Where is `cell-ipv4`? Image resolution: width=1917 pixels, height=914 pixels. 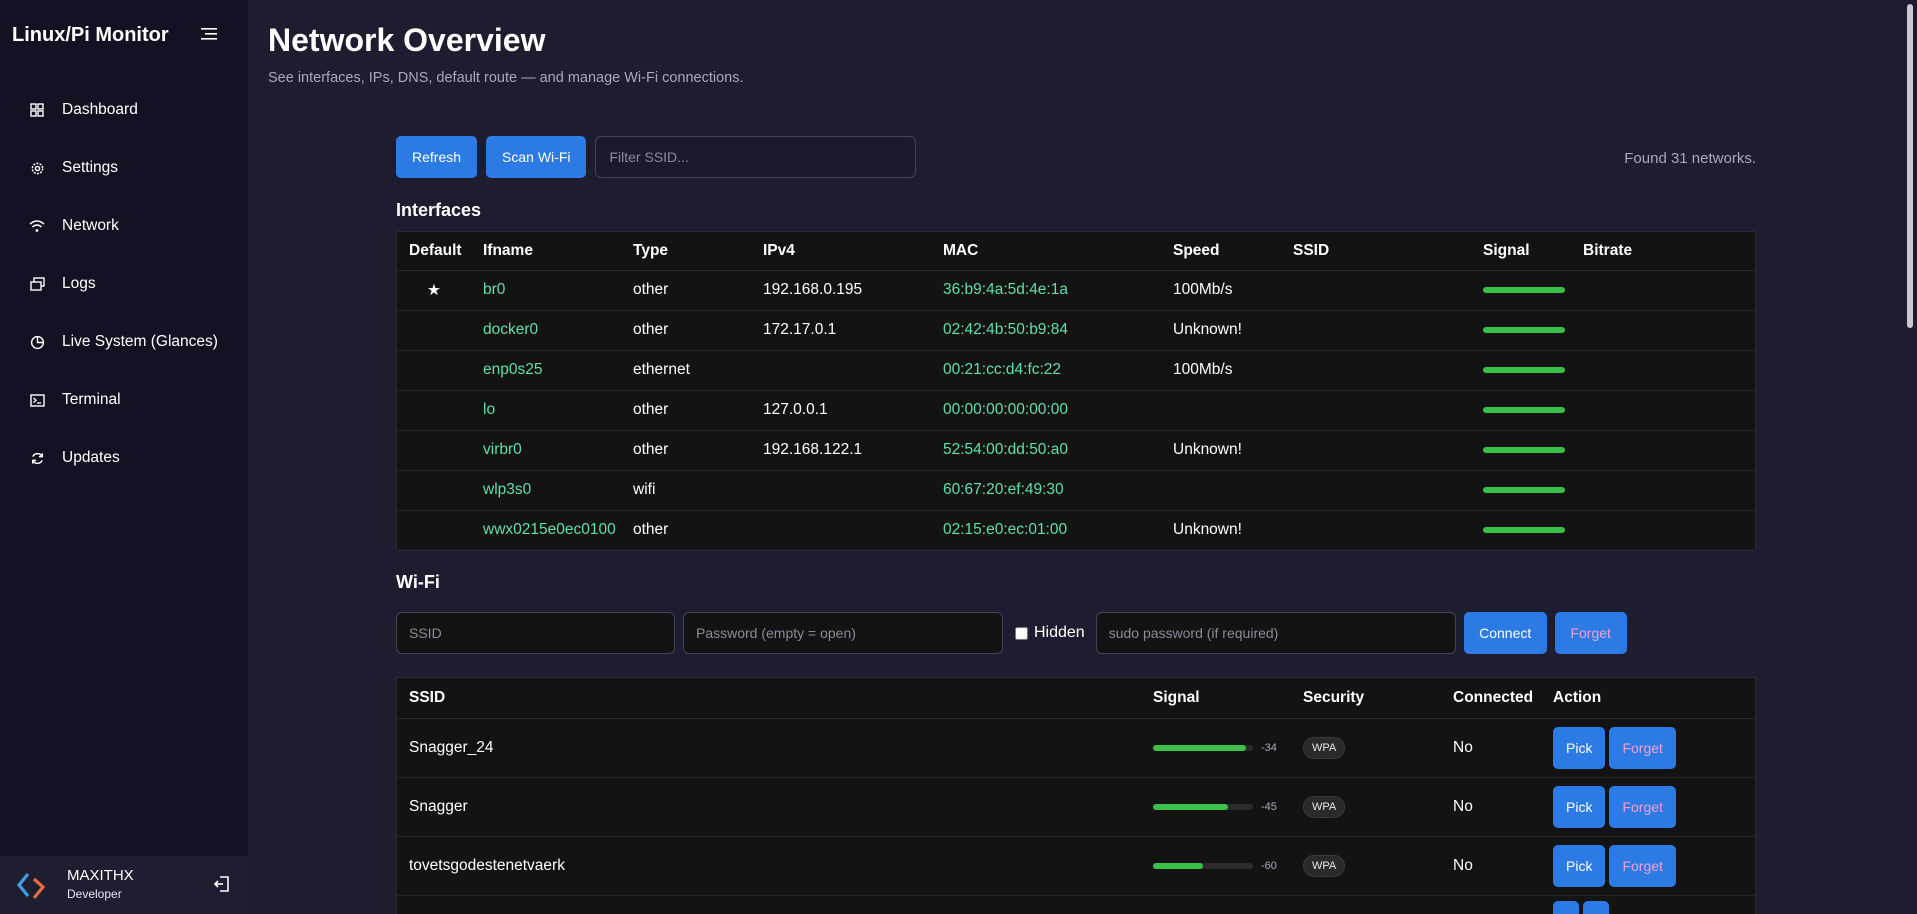 cell-ipv4 is located at coordinates (841, 370).